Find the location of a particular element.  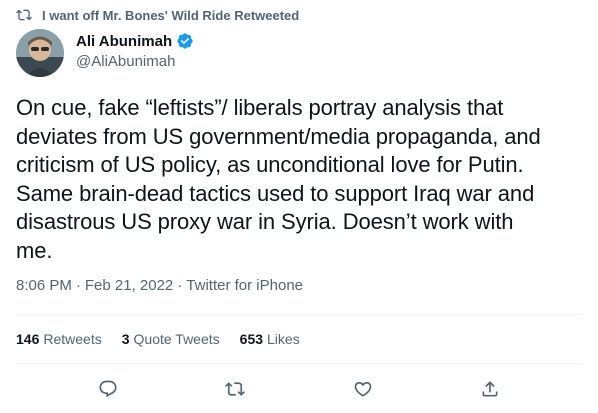

share-button is located at coordinates (490, 389).